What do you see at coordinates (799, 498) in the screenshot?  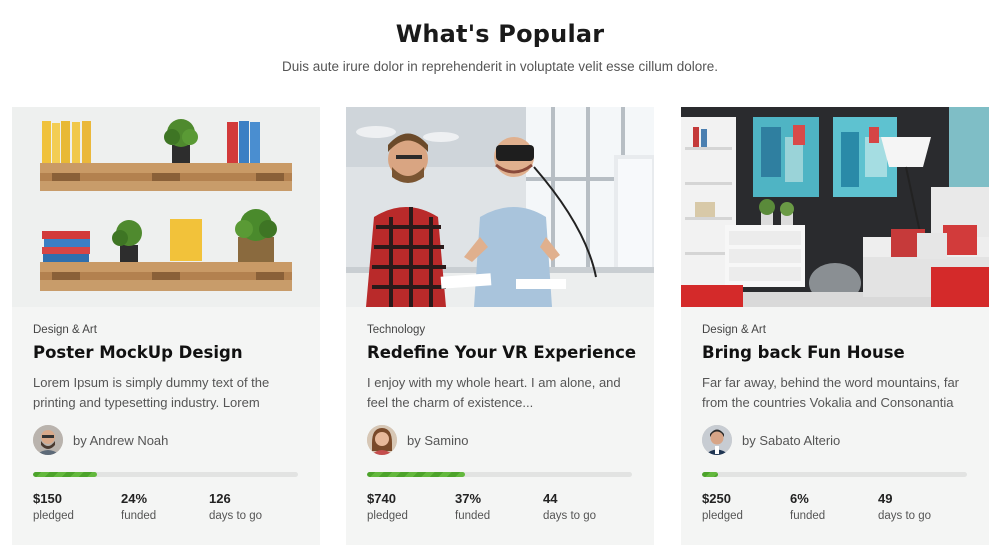 I see `stat-value: 6%` at bounding box center [799, 498].